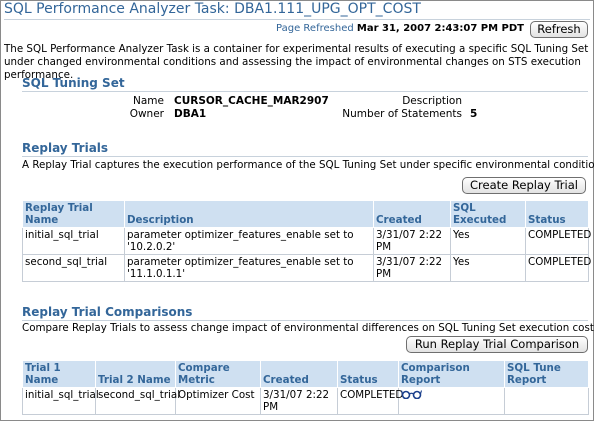  What do you see at coordinates (432, 101) in the screenshot?
I see `description-label: Description` at bounding box center [432, 101].